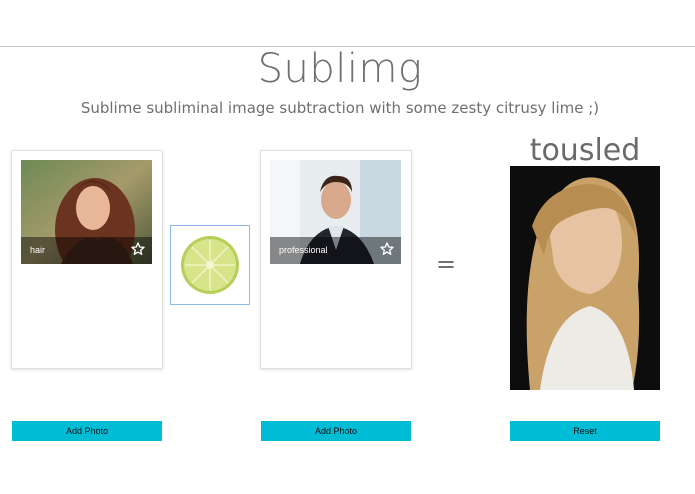 The image size is (695, 494). I want to click on photo-card-hair: hair, so click(87, 259).